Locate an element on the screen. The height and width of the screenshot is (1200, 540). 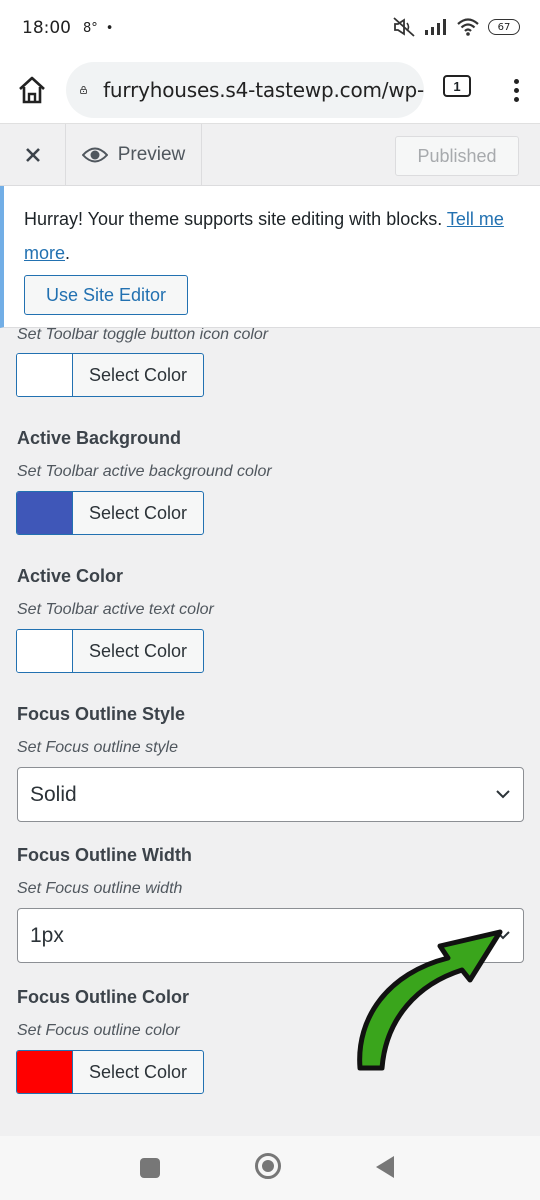
active-background-select-color: Select Color is located at coordinates (138, 513).